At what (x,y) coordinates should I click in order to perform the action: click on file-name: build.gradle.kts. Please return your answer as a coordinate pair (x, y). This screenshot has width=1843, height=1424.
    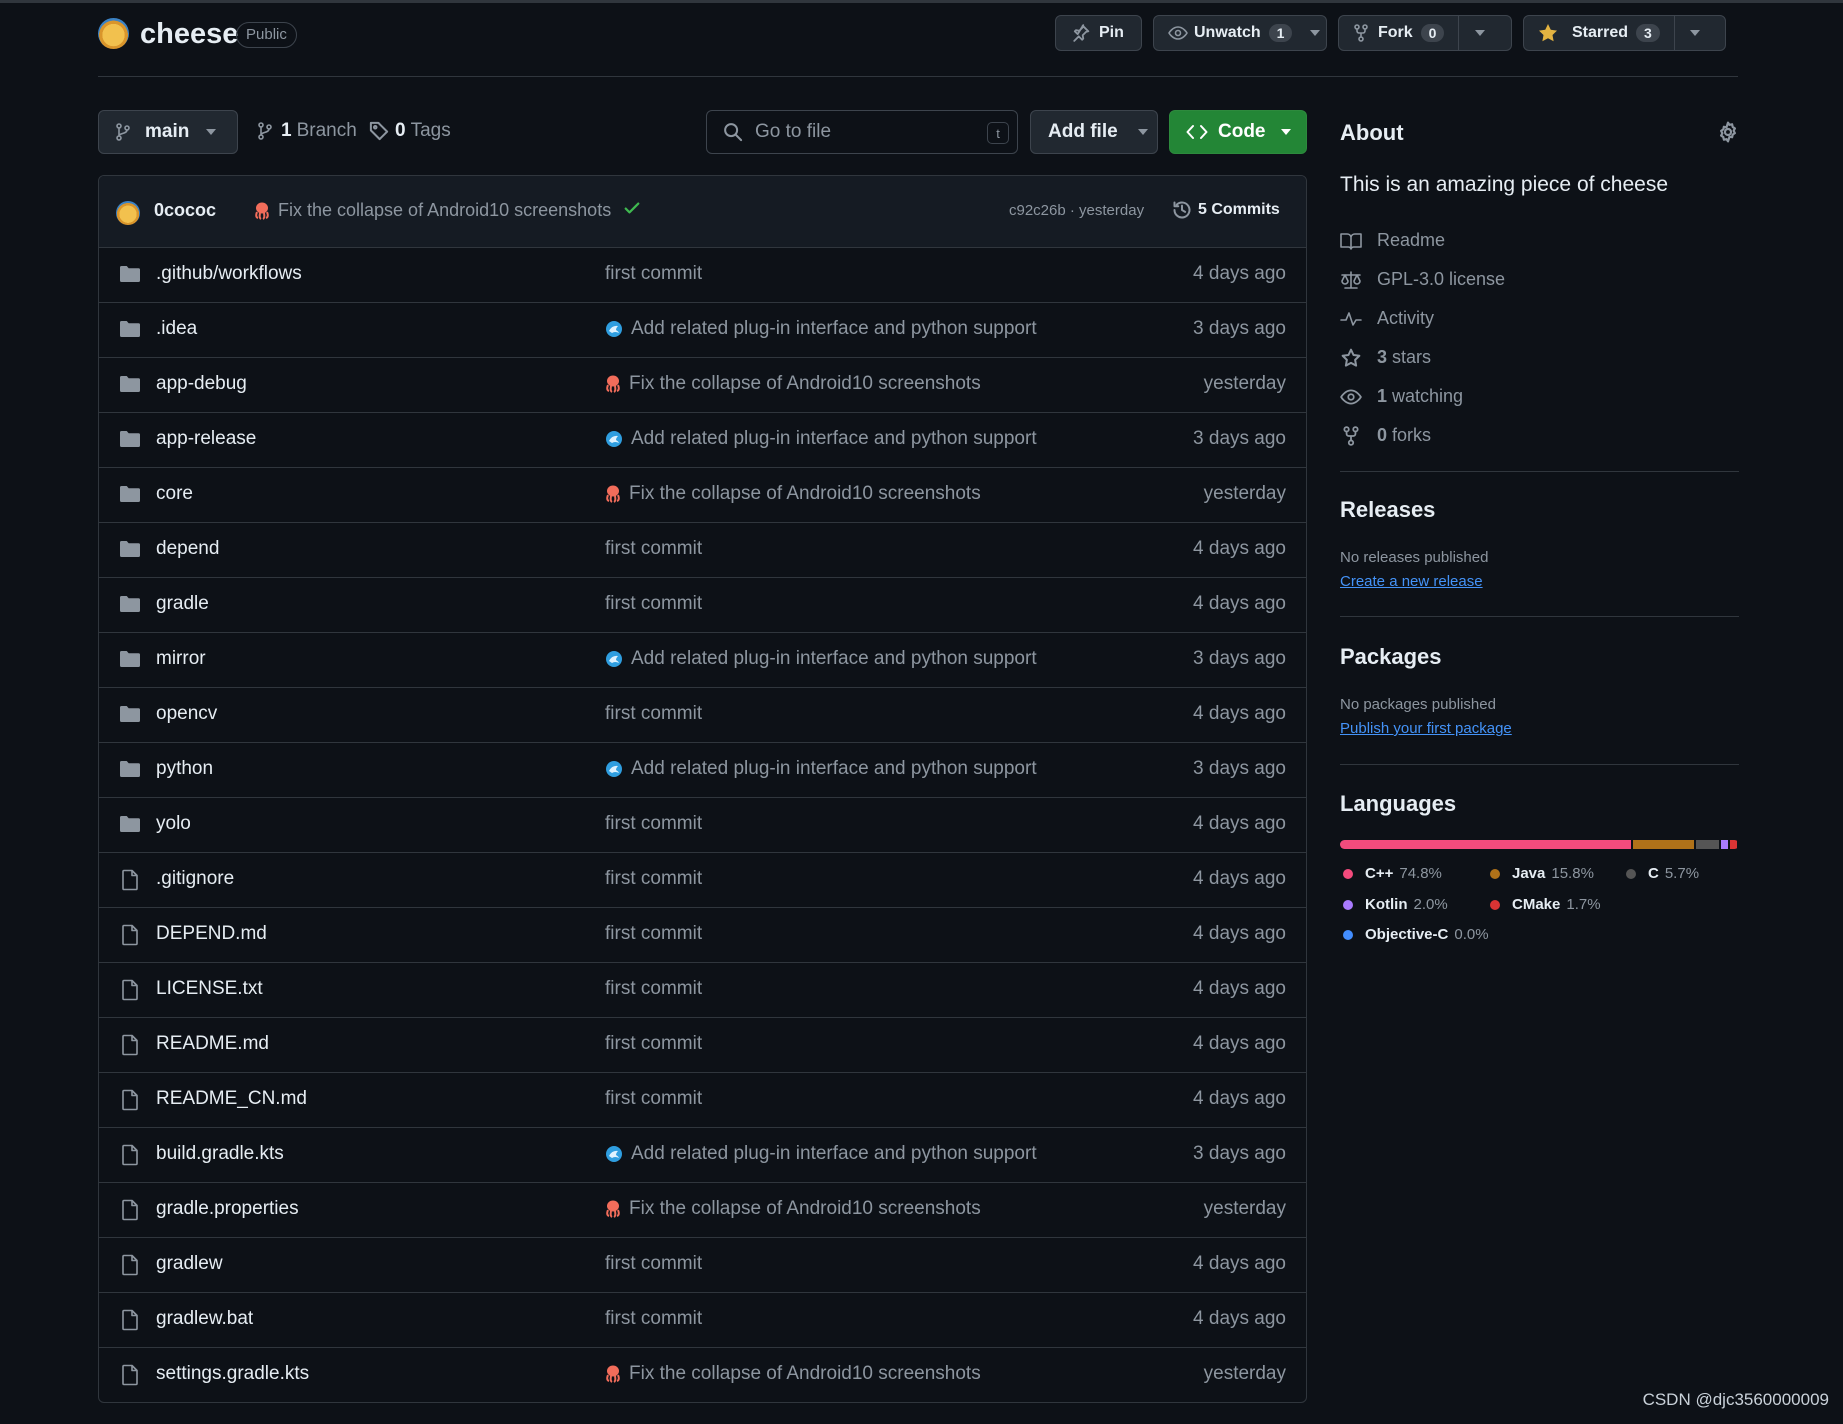
    Looking at the image, I should click on (220, 1154).